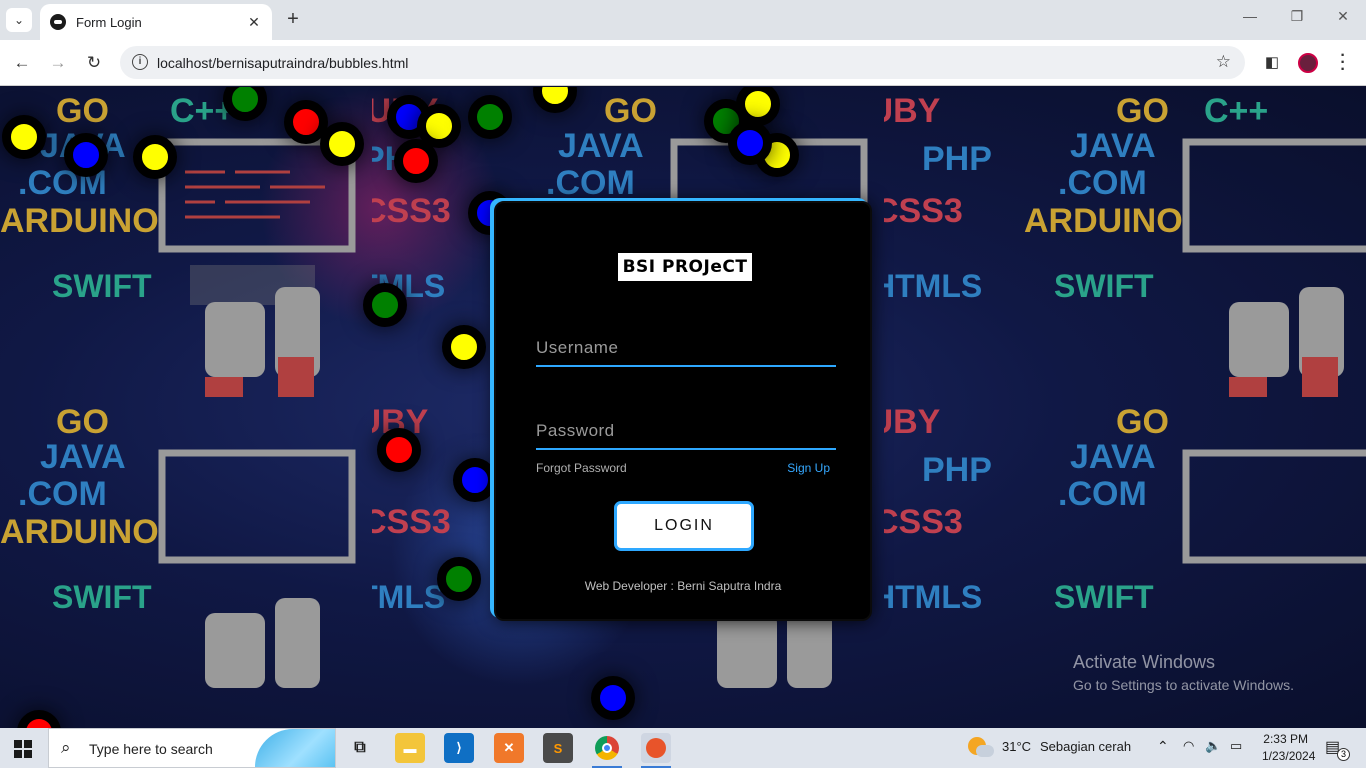  What do you see at coordinates (1085, 746) in the screenshot?
I see `weather-description: Sebagian cerah` at bounding box center [1085, 746].